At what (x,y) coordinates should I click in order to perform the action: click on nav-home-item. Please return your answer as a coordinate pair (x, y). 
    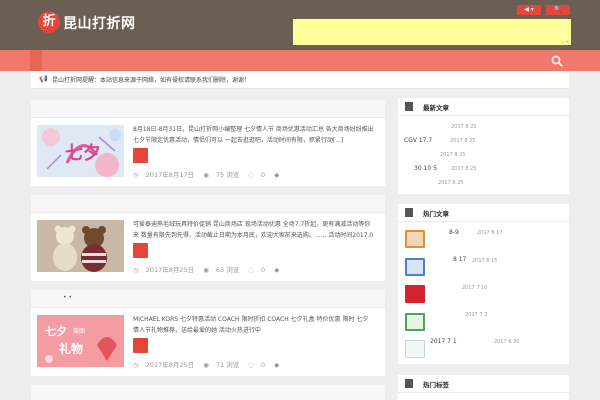
    Looking at the image, I should click on (36, 60).